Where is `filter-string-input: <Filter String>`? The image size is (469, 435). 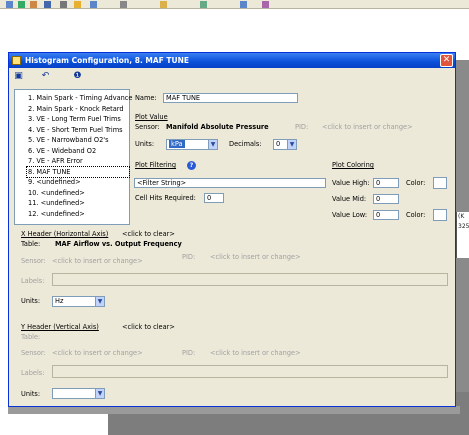
filter-string-input: <Filter String> is located at coordinates (230, 183).